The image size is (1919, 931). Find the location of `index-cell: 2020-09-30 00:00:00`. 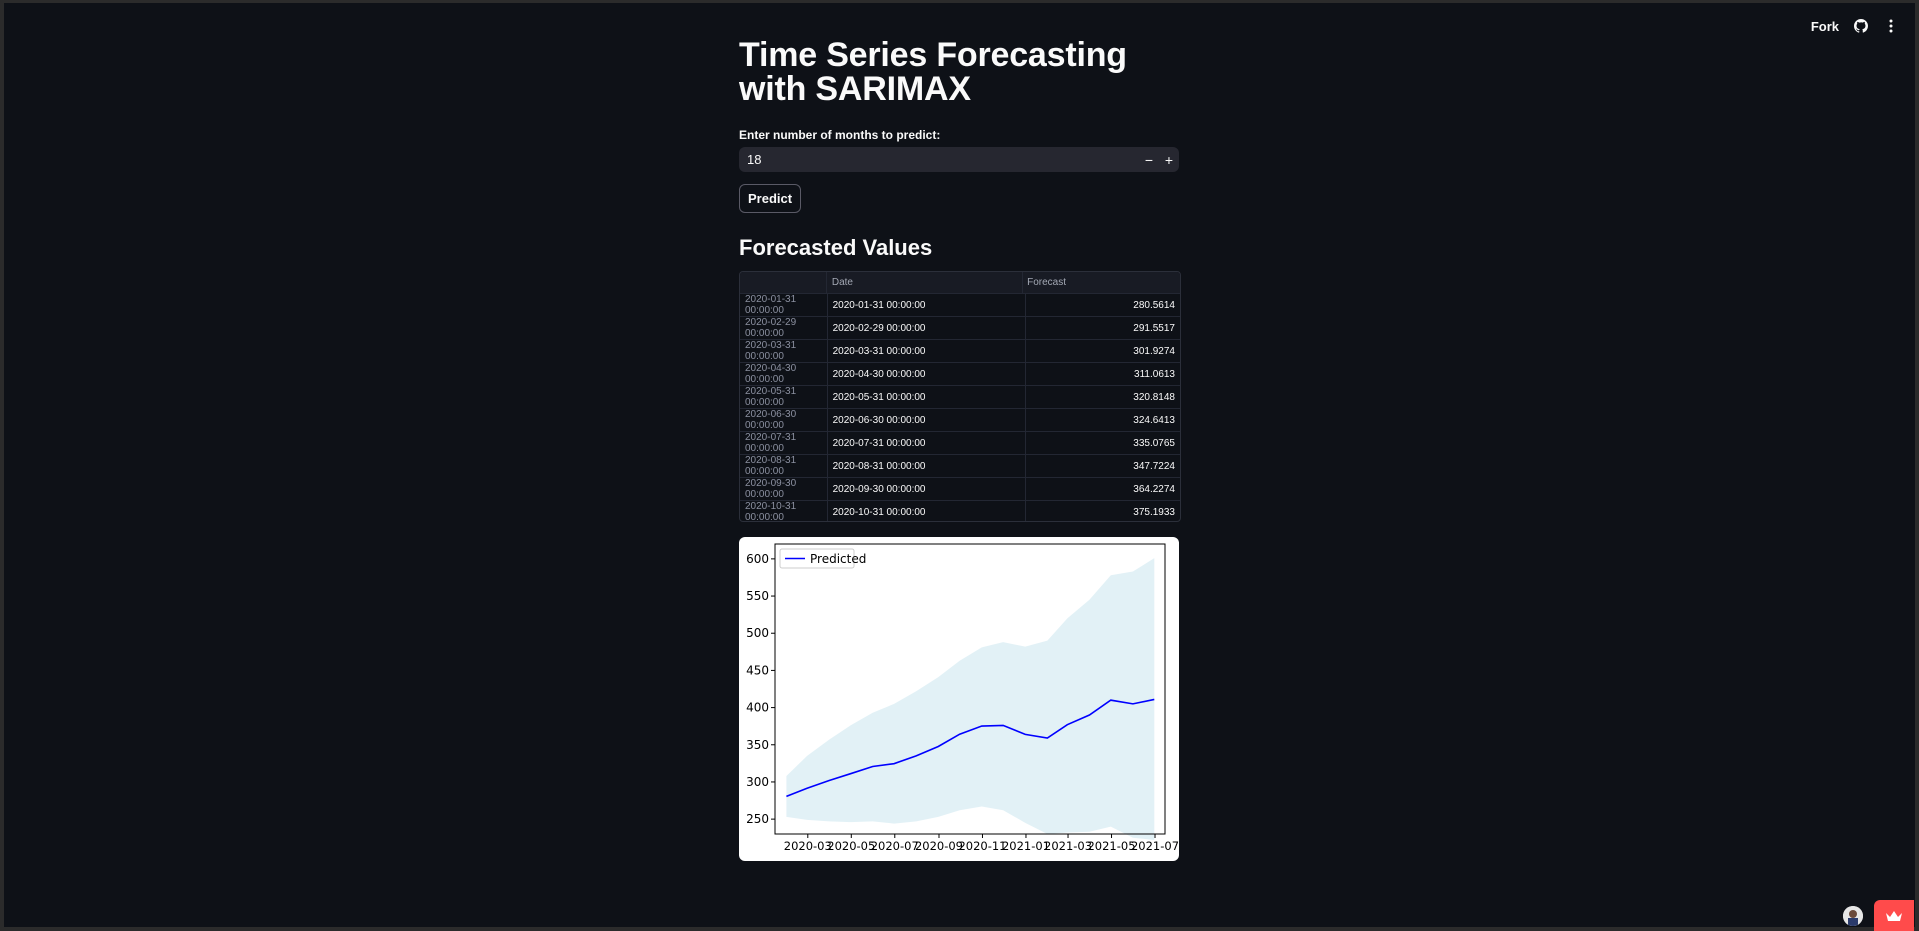

index-cell: 2020-09-30 00:00:00 is located at coordinates (784, 489).